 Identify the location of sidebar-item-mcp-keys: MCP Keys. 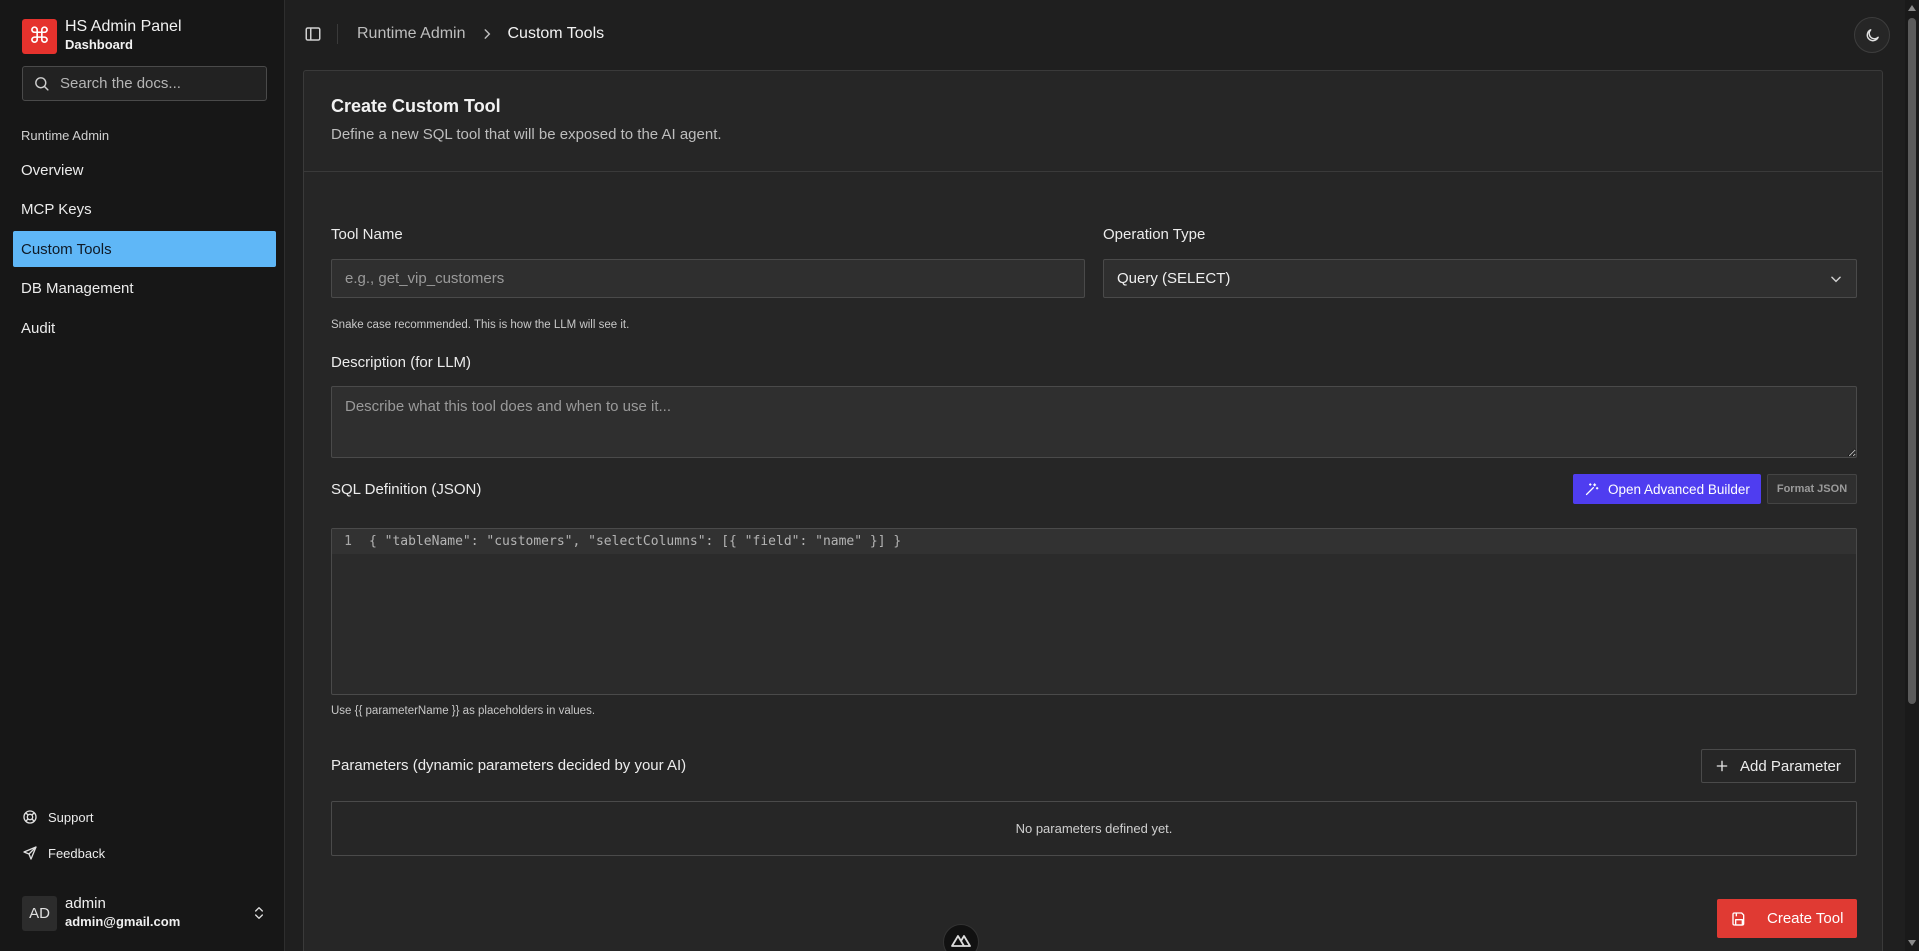
(144, 210).